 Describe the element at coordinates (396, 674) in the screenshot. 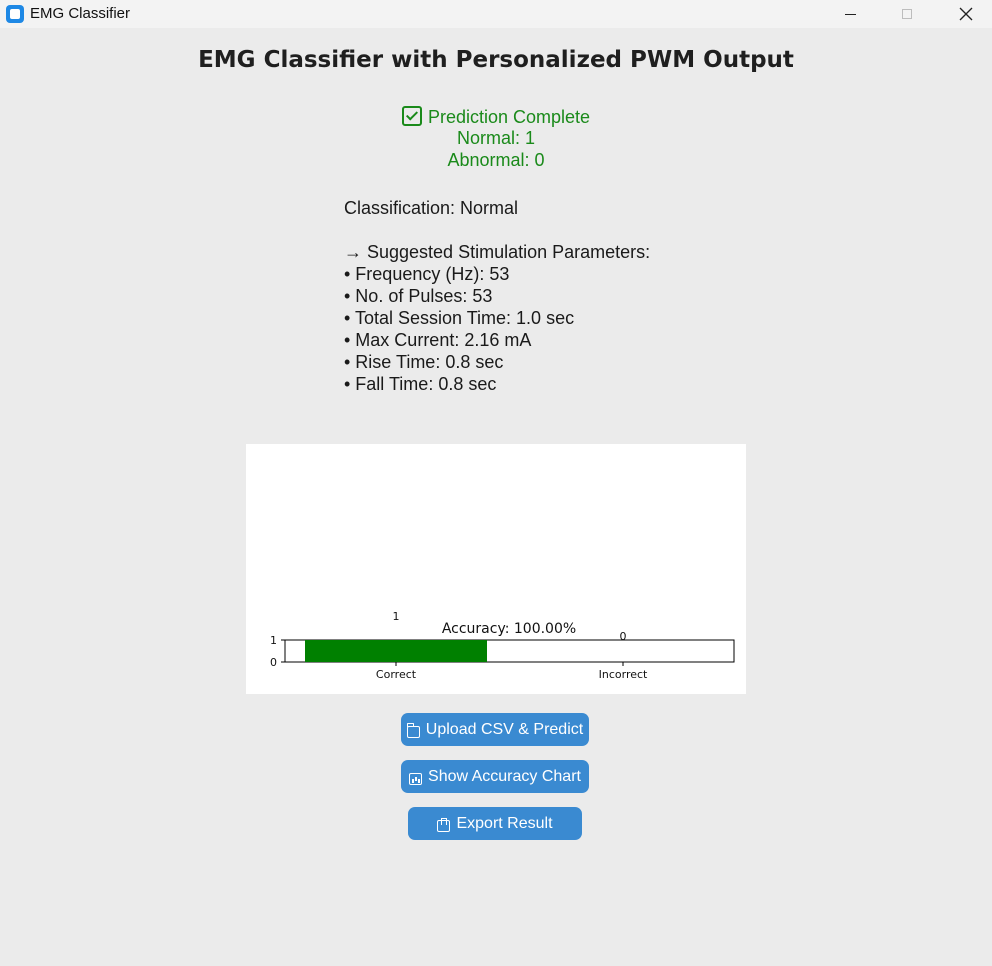

I see `x-tick-label: Correct` at that location.